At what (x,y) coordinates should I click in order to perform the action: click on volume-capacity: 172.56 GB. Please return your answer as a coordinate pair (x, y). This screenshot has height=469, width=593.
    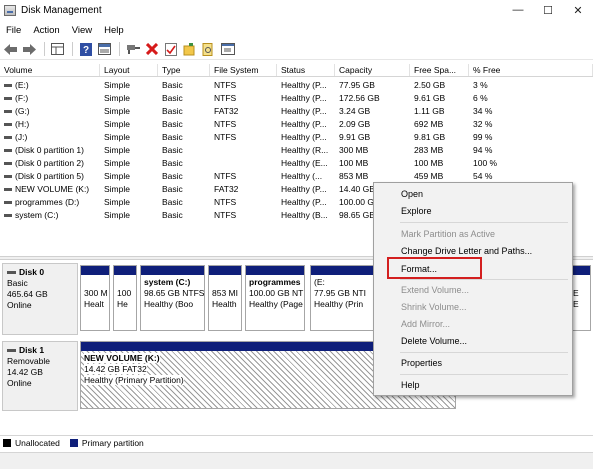
    Looking at the image, I should click on (359, 97).